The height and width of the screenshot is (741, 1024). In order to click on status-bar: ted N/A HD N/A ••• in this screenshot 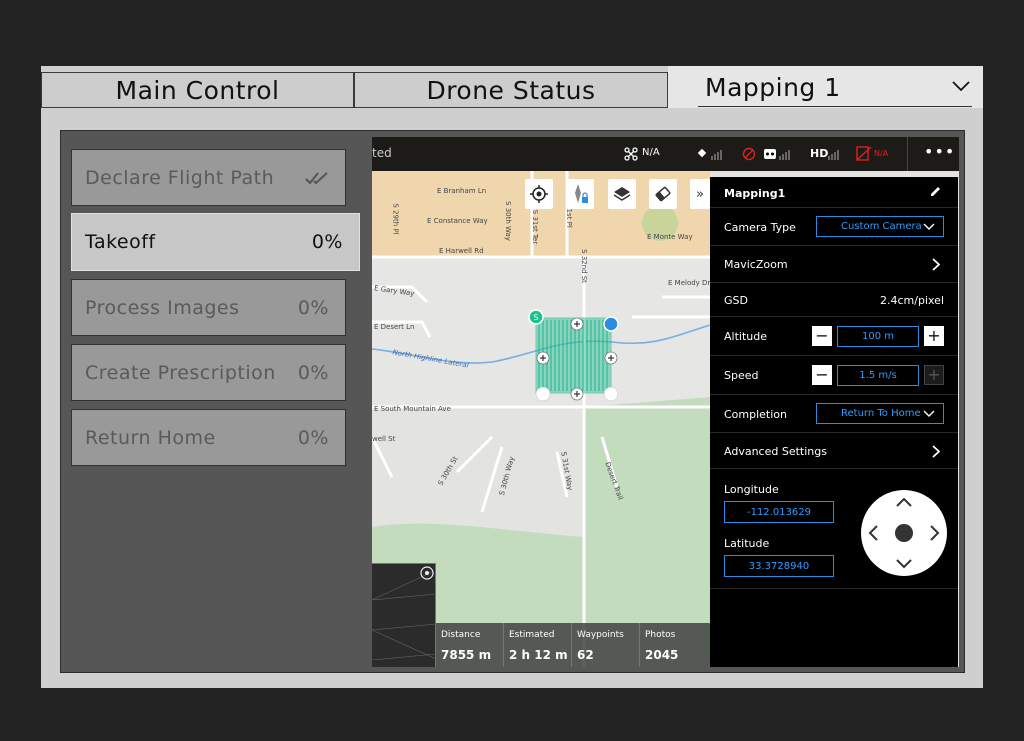, I will do `click(665, 154)`.